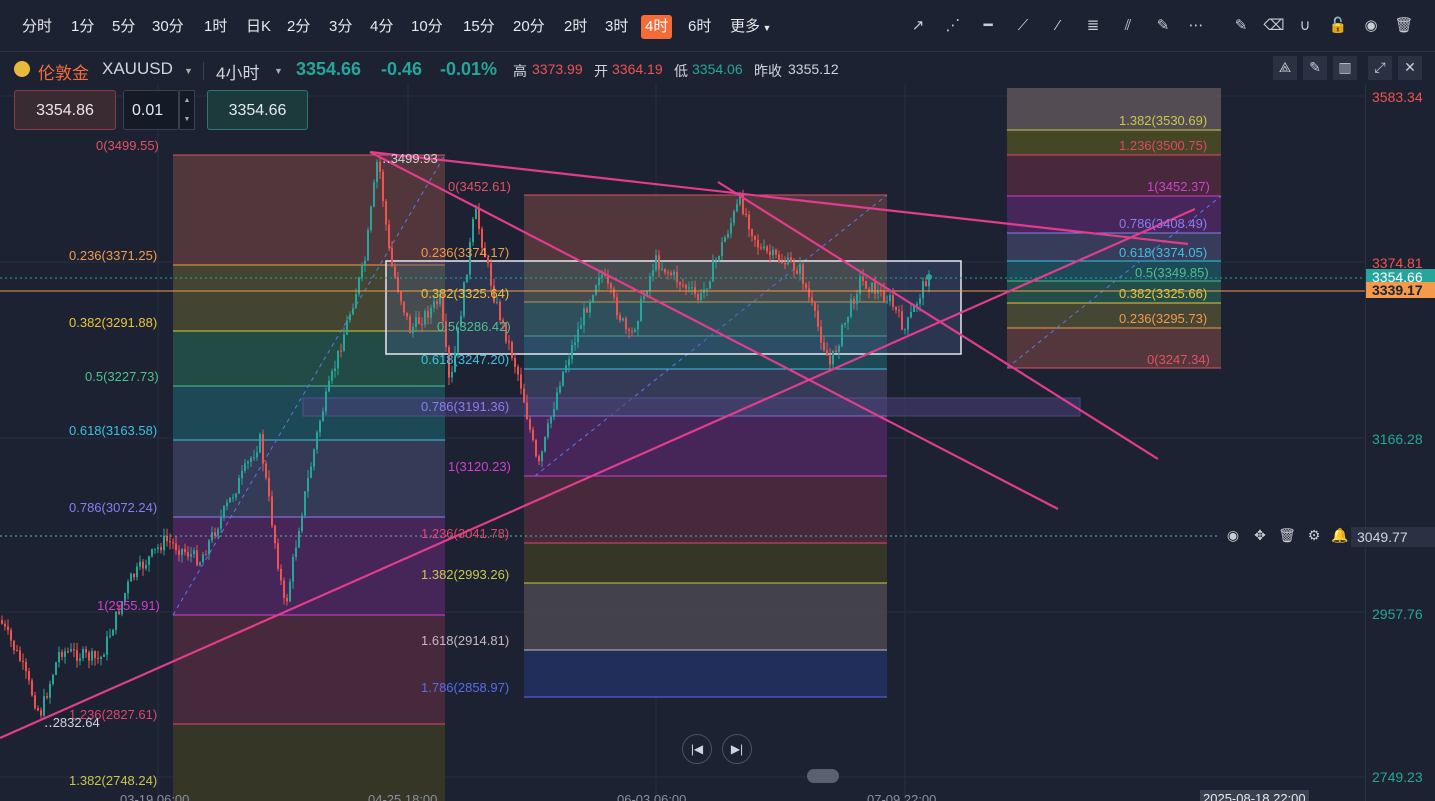 The height and width of the screenshot is (801, 1435). I want to click on quantity-stepper: ▲ ▼, so click(187, 110).